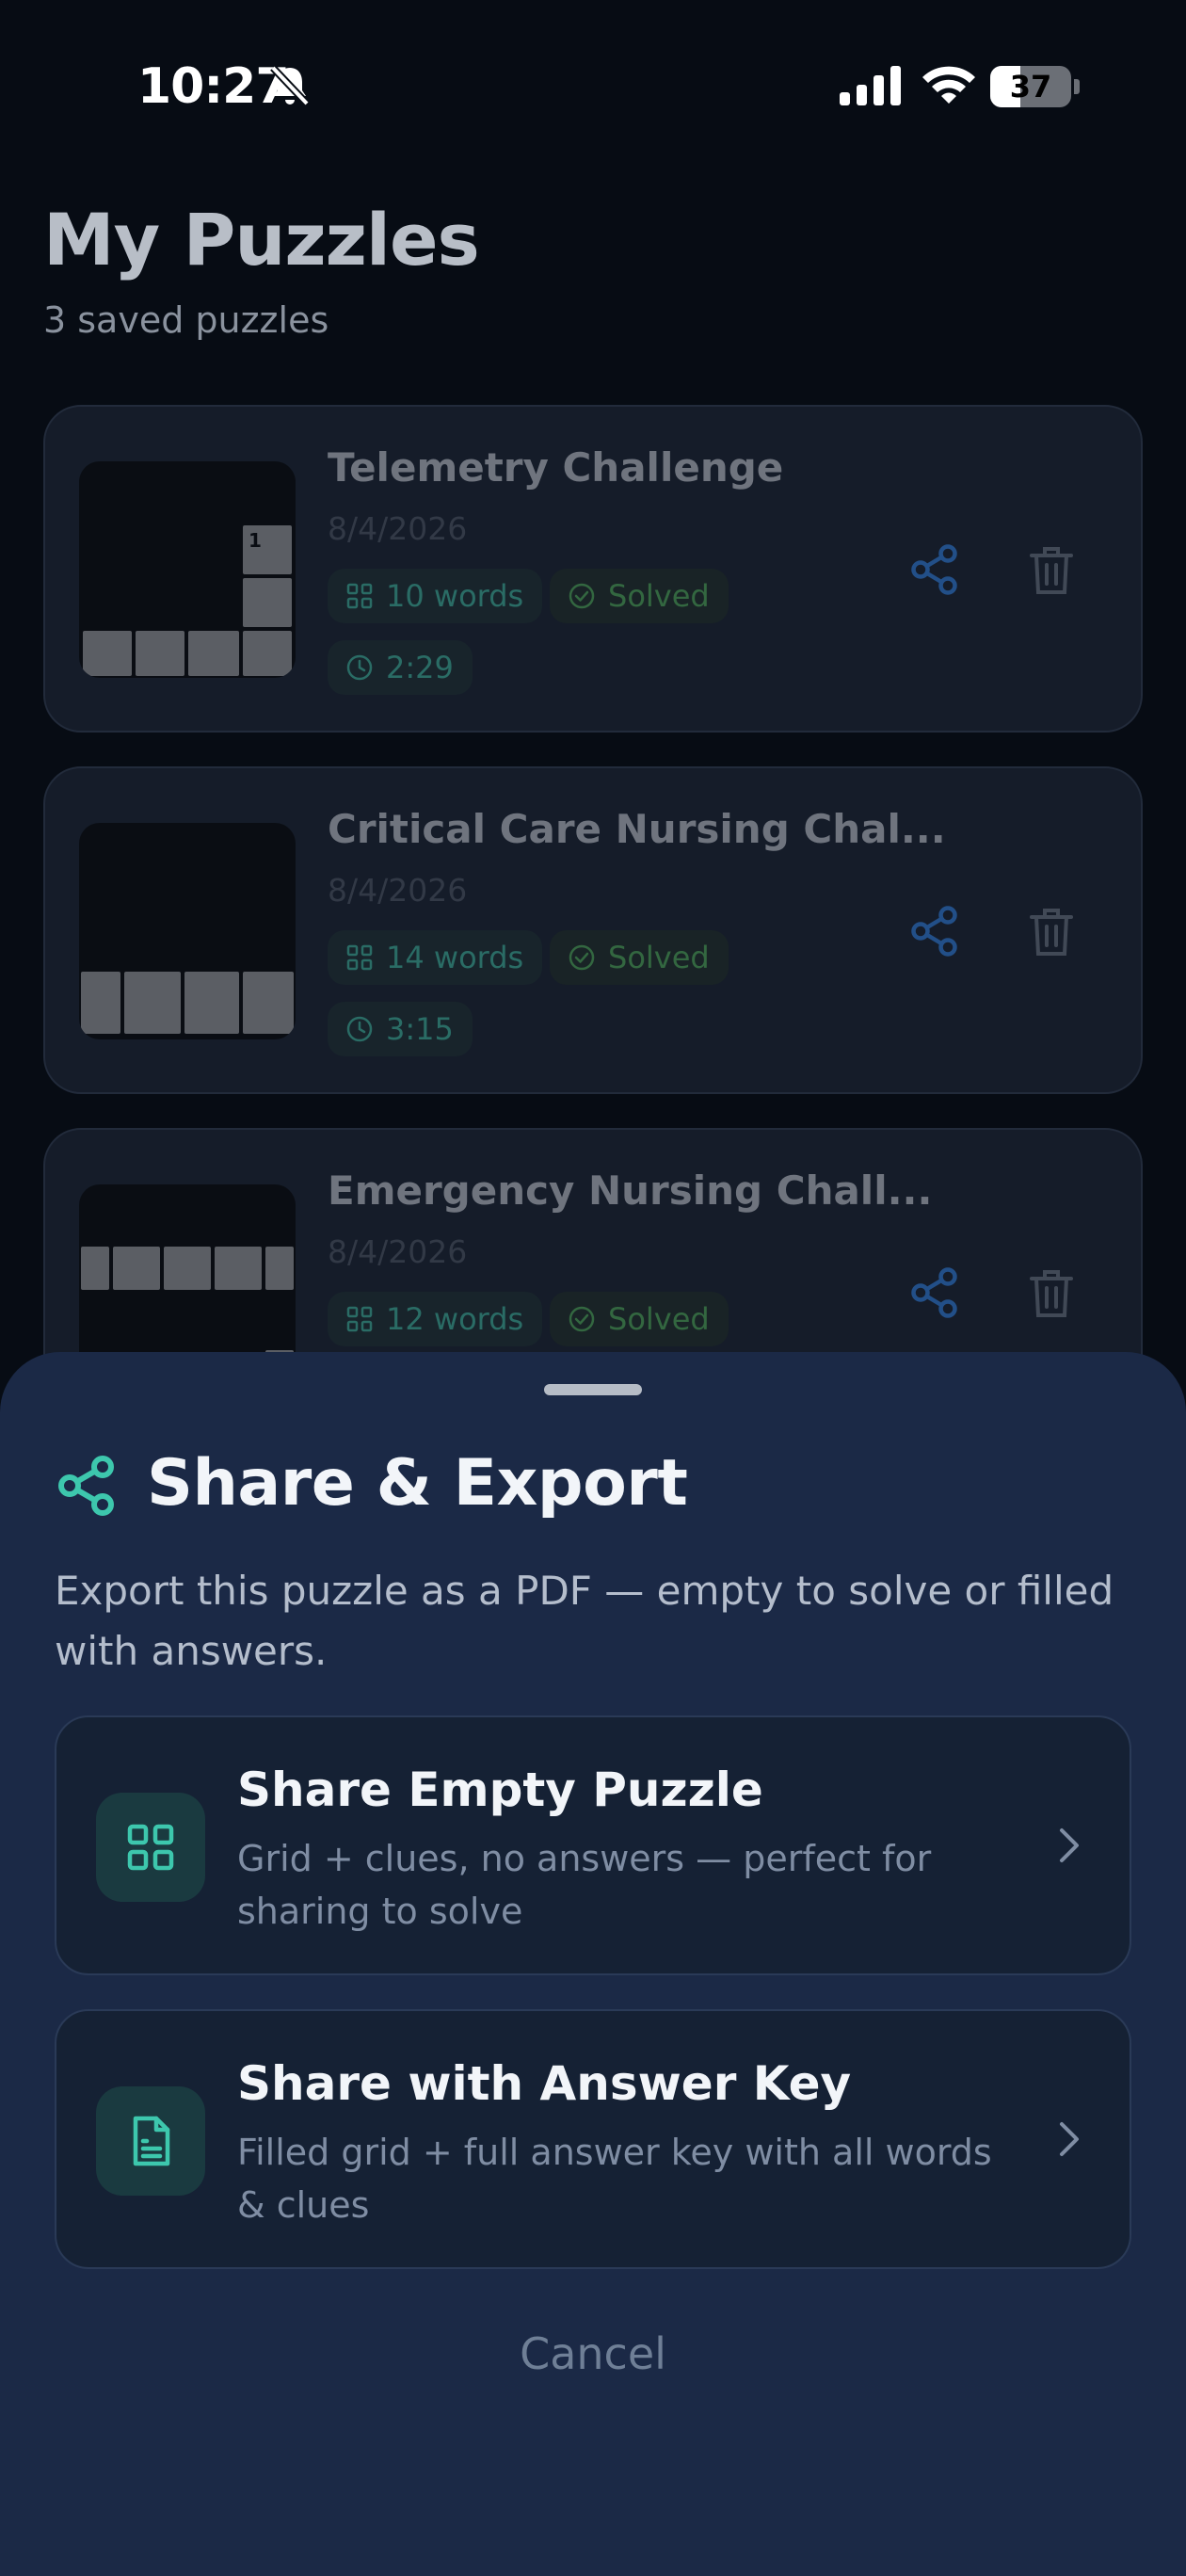  I want to click on word-count: 10 words, so click(455, 596).